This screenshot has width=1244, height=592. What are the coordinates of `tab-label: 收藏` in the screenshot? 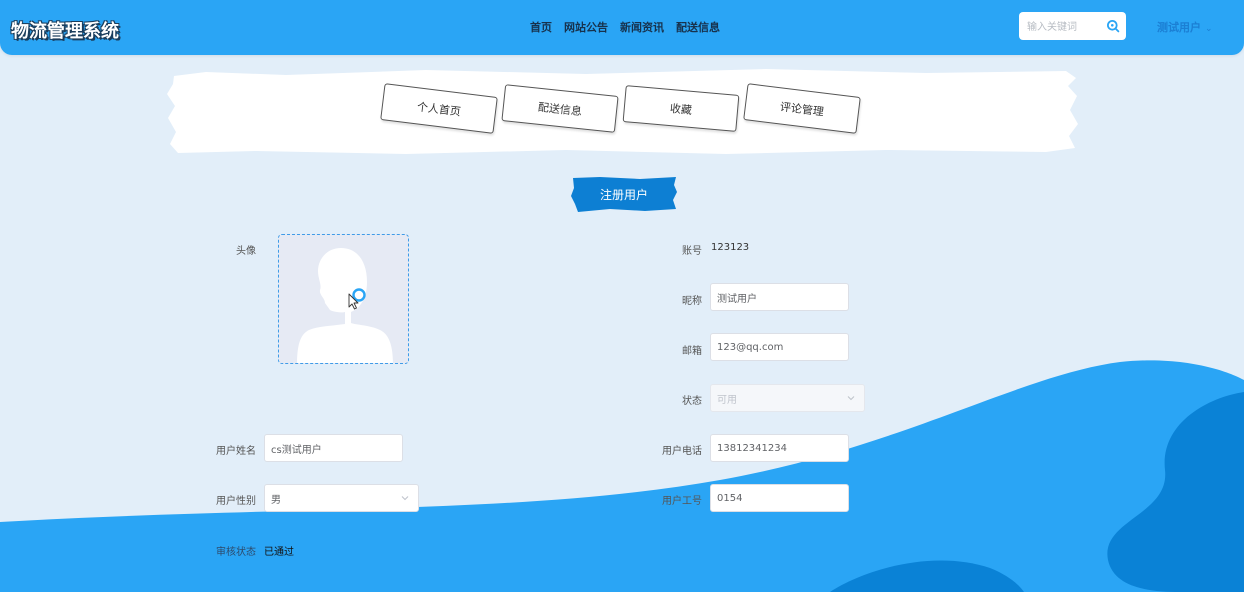 It's located at (681, 109).